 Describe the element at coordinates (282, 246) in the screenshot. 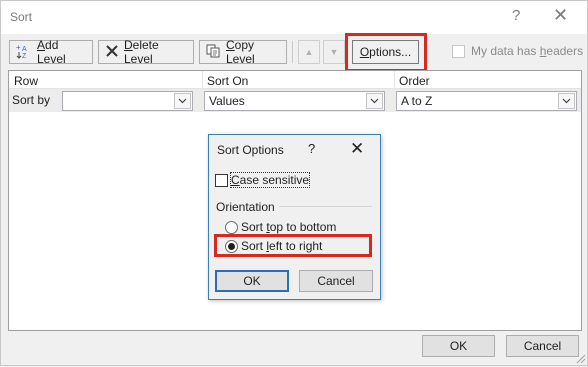

I see `sort-left-to-right-label: Sort left to right` at that location.